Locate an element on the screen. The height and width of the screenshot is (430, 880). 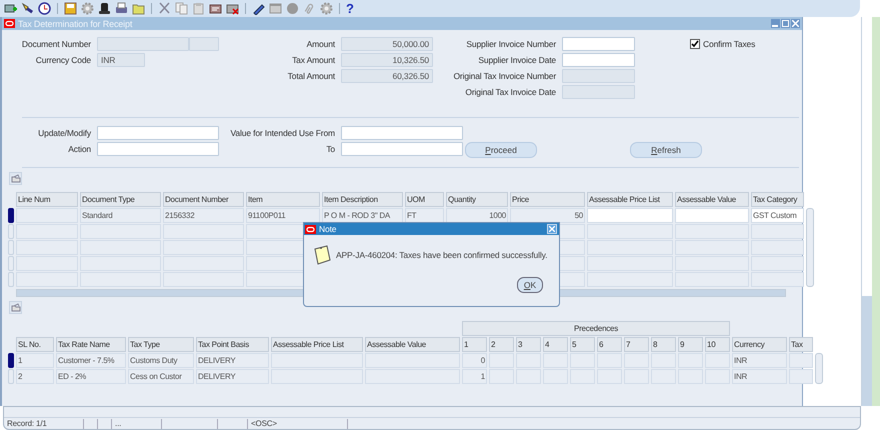
minimize-button is located at coordinates (775, 23).